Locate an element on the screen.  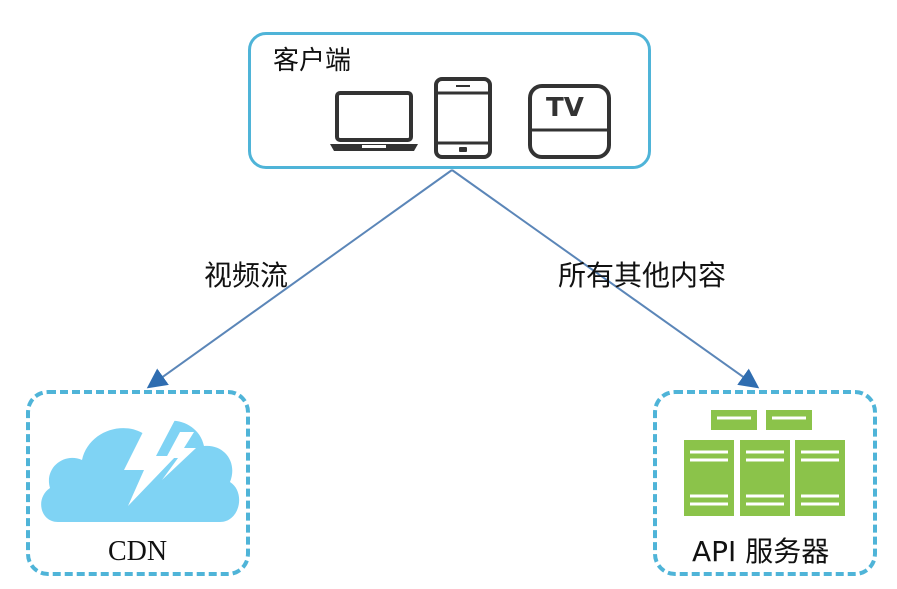
server-stack-icon is located at coordinates (764, 463).